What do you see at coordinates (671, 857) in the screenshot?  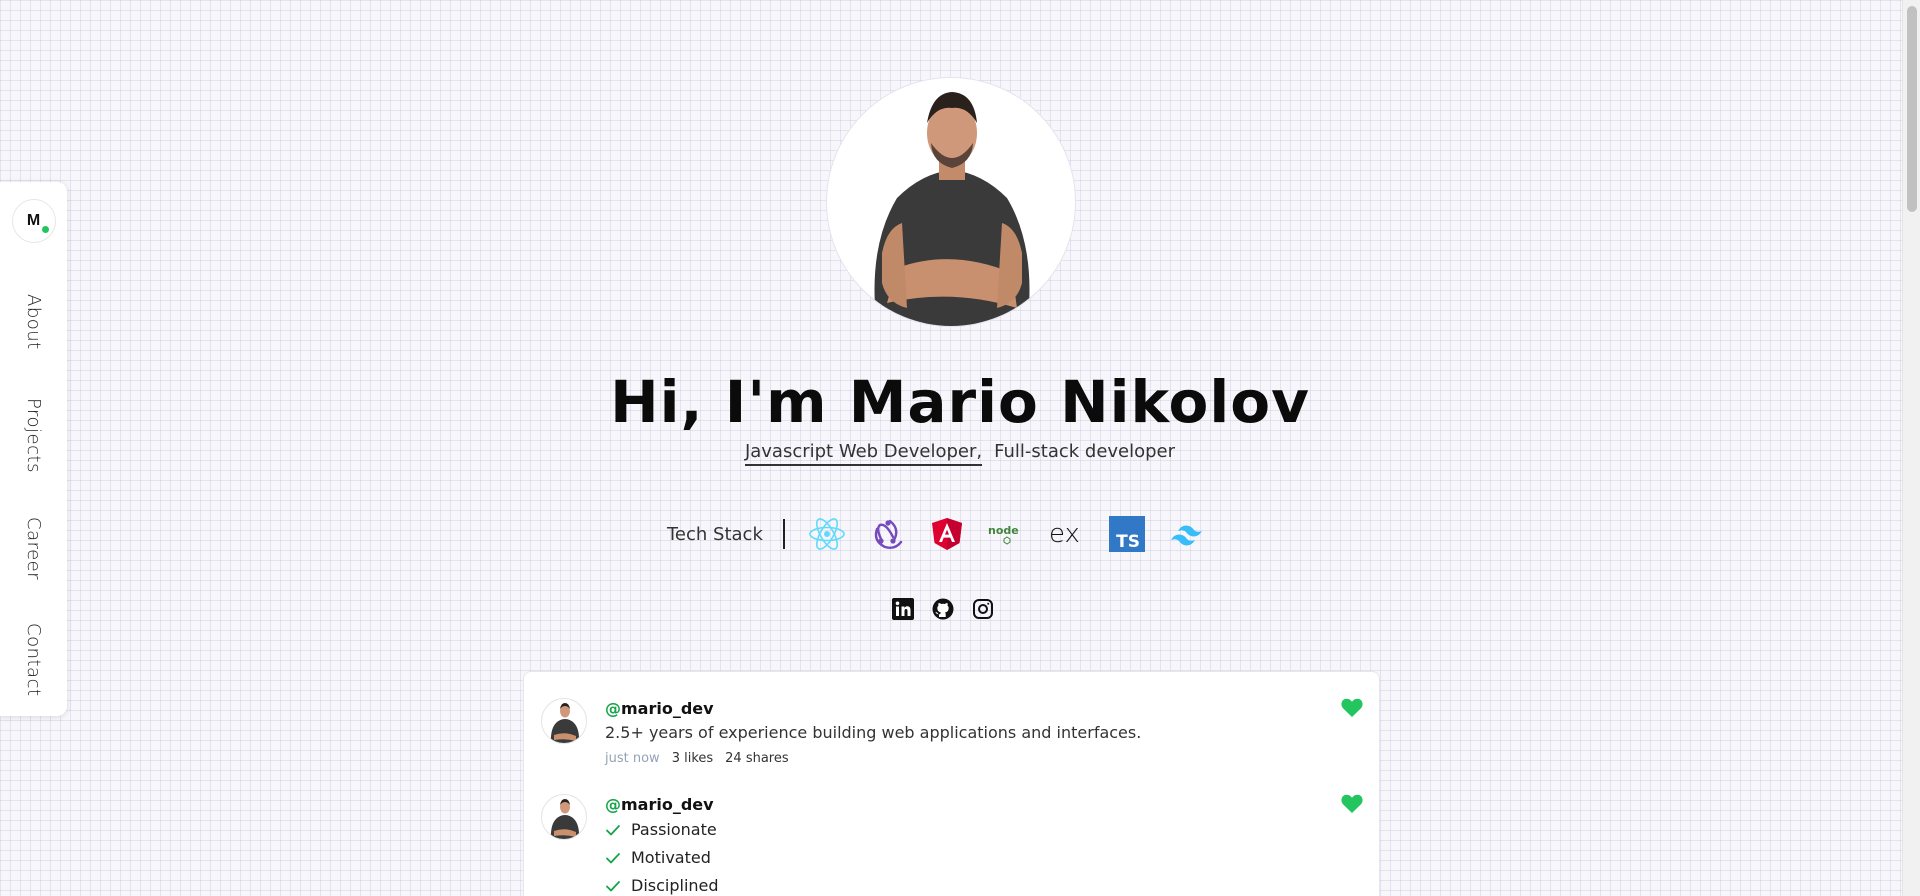 I see `checklist-label: Motivated` at bounding box center [671, 857].